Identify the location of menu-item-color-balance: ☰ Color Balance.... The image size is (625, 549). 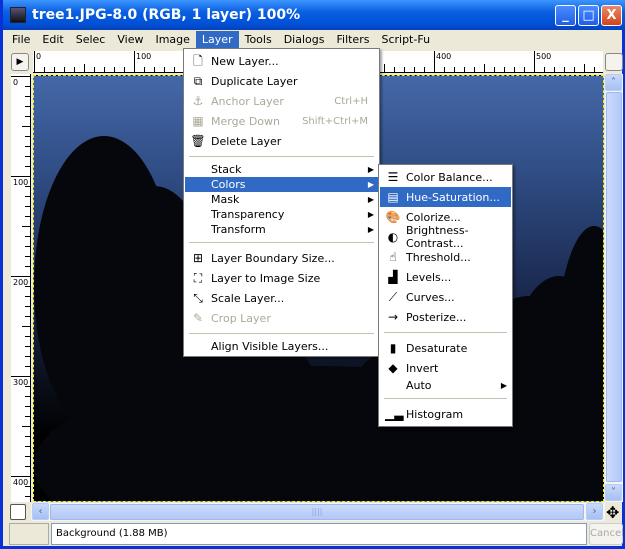
(445, 177).